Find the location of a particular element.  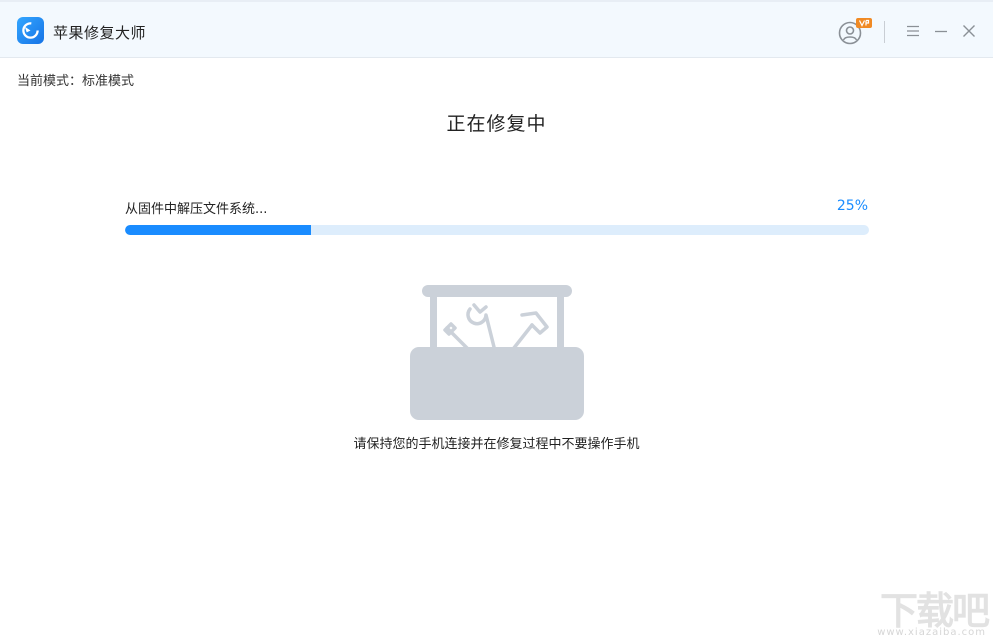

menu-button is located at coordinates (913, 31).